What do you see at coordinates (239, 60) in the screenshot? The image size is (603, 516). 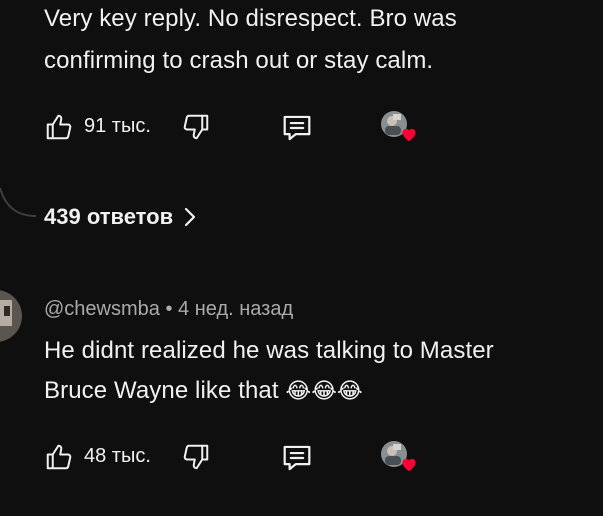 I see `comment-1-text-line-2: confirming to crash out or stay calm.` at bounding box center [239, 60].